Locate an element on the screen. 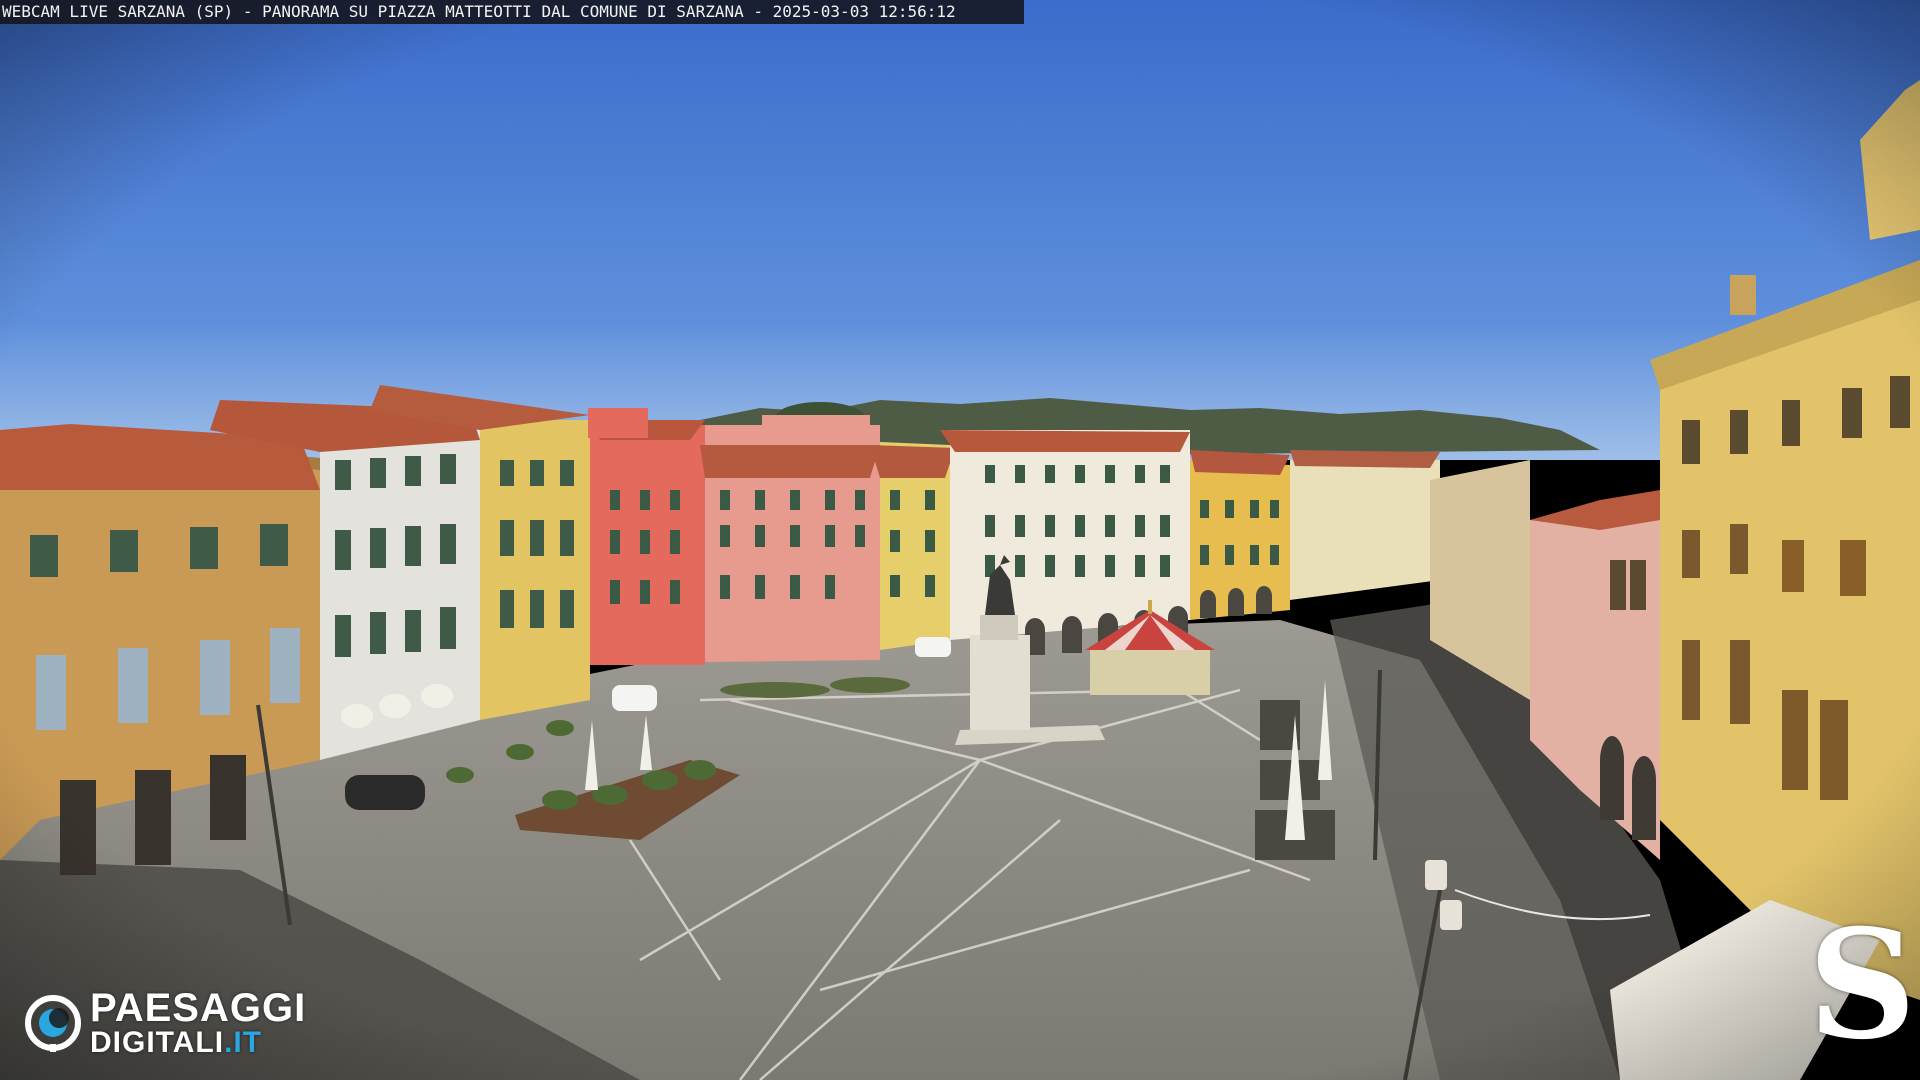 The image size is (1920, 1080). logo-line2-suffix: .IT is located at coordinates (243, 1042).